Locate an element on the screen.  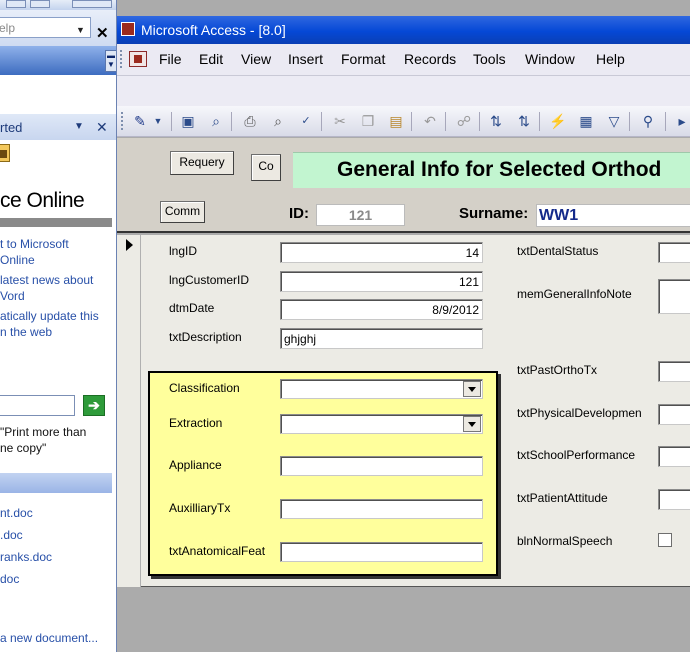
link-update: atically update this is located at coordinates (49, 316).